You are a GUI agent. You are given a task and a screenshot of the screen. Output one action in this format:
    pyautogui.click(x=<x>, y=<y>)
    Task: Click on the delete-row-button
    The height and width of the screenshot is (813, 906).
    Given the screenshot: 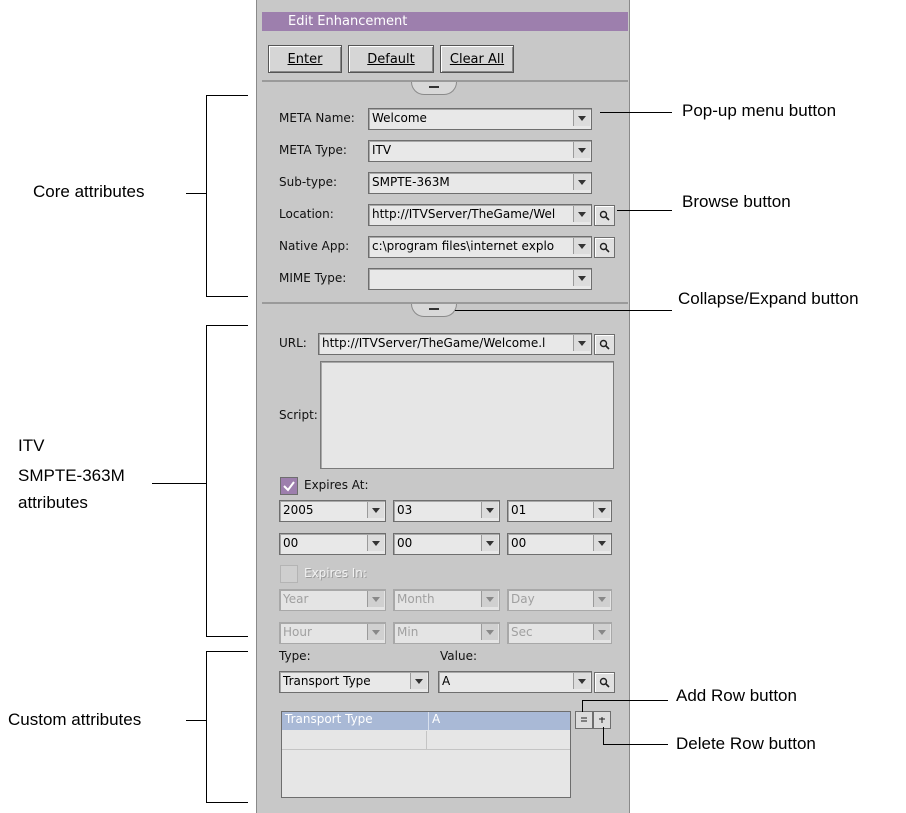 What is the action you would take?
    pyautogui.click(x=602, y=720)
    